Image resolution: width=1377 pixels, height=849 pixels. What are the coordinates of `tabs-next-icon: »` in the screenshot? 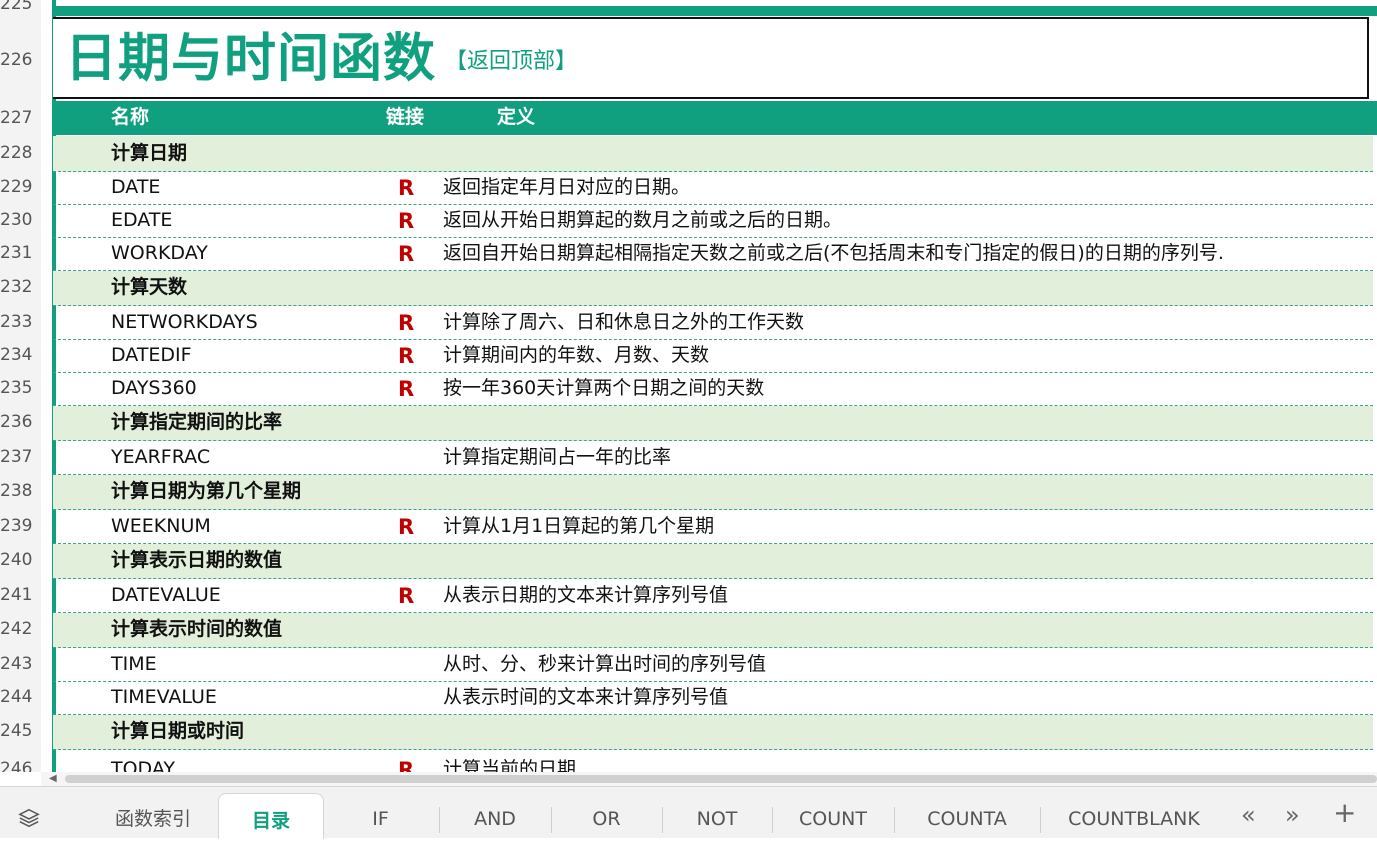 It's located at (1292, 815).